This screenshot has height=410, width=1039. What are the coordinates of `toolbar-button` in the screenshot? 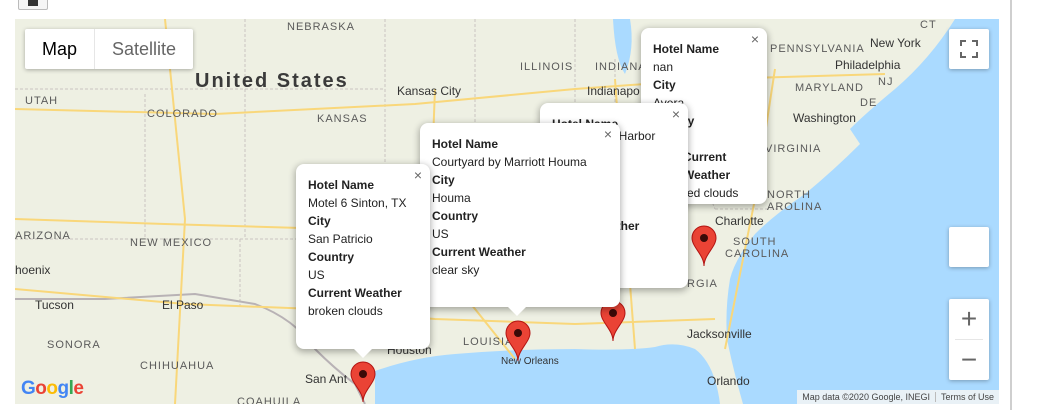 It's located at (33, 5).